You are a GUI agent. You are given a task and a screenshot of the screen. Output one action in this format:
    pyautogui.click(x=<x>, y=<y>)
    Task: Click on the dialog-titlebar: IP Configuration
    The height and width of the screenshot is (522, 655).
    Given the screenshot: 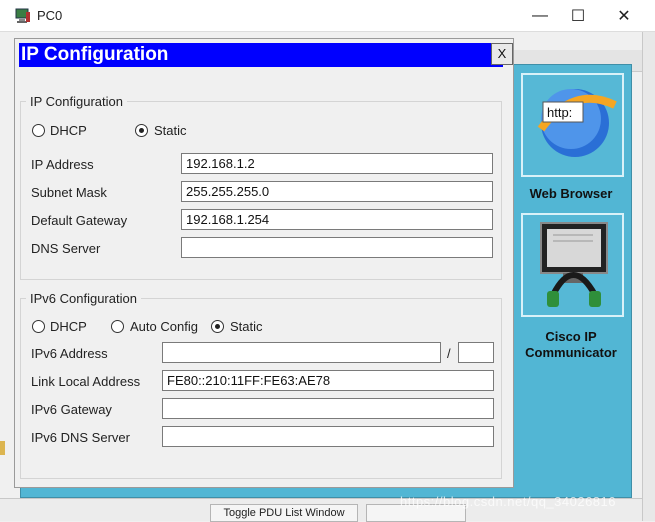 What is the action you would take?
    pyautogui.click(x=261, y=55)
    